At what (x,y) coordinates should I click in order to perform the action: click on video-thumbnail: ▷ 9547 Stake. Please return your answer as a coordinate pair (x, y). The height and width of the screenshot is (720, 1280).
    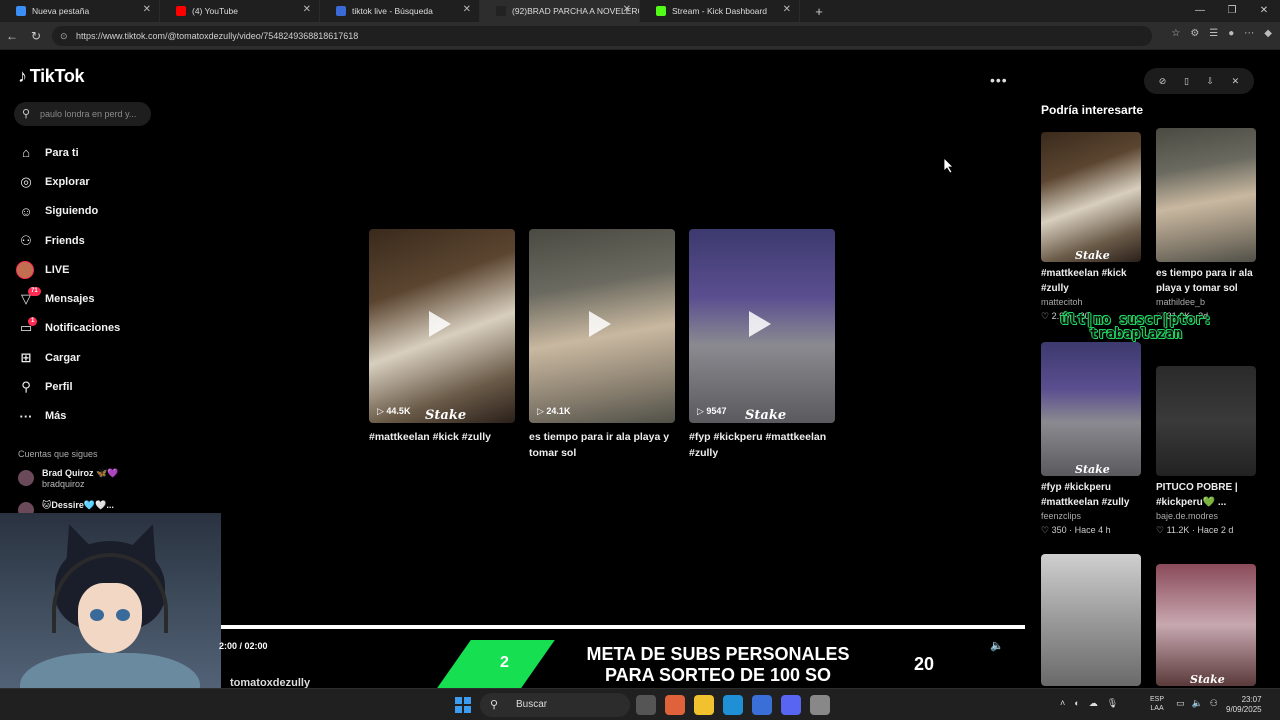
    Looking at the image, I should click on (762, 326).